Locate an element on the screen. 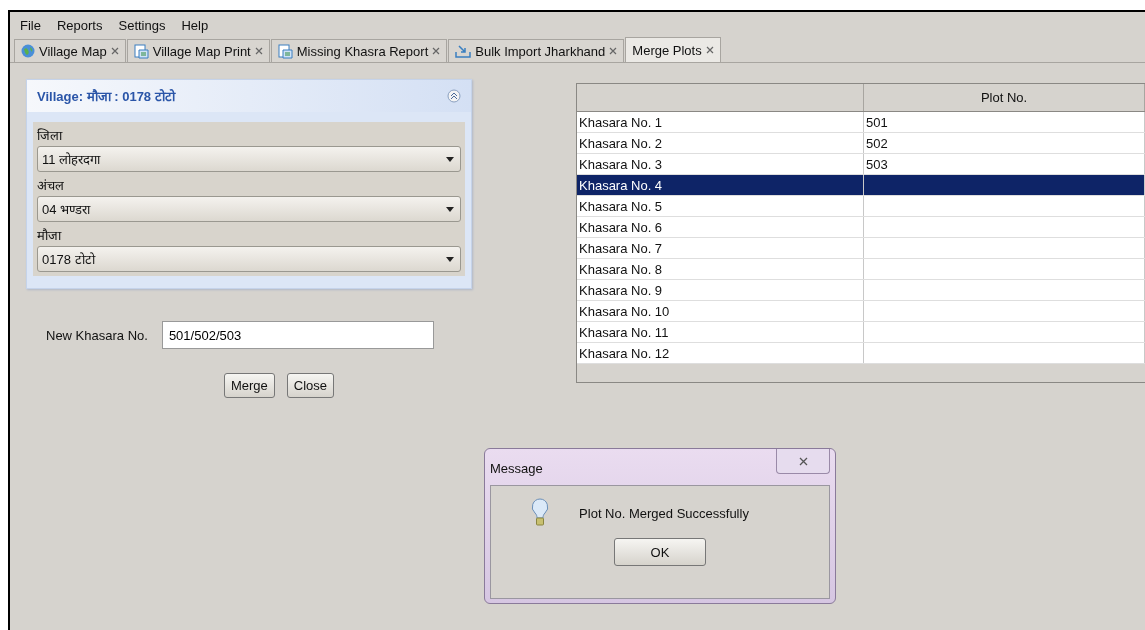 This screenshot has height=630, width=1145. table-row: Khasara No. 2 502 is located at coordinates (861, 143).